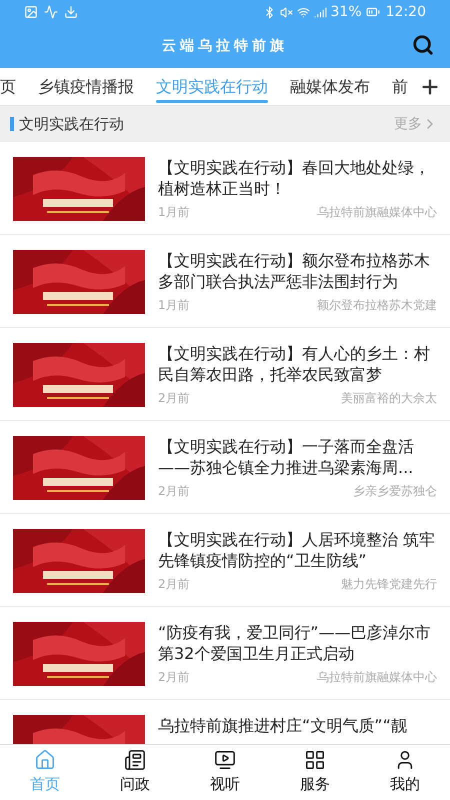 The image size is (450, 800). Describe the element at coordinates (330, 86) in the screenshot. I see `category-tab: 融媒体发布` at that location.